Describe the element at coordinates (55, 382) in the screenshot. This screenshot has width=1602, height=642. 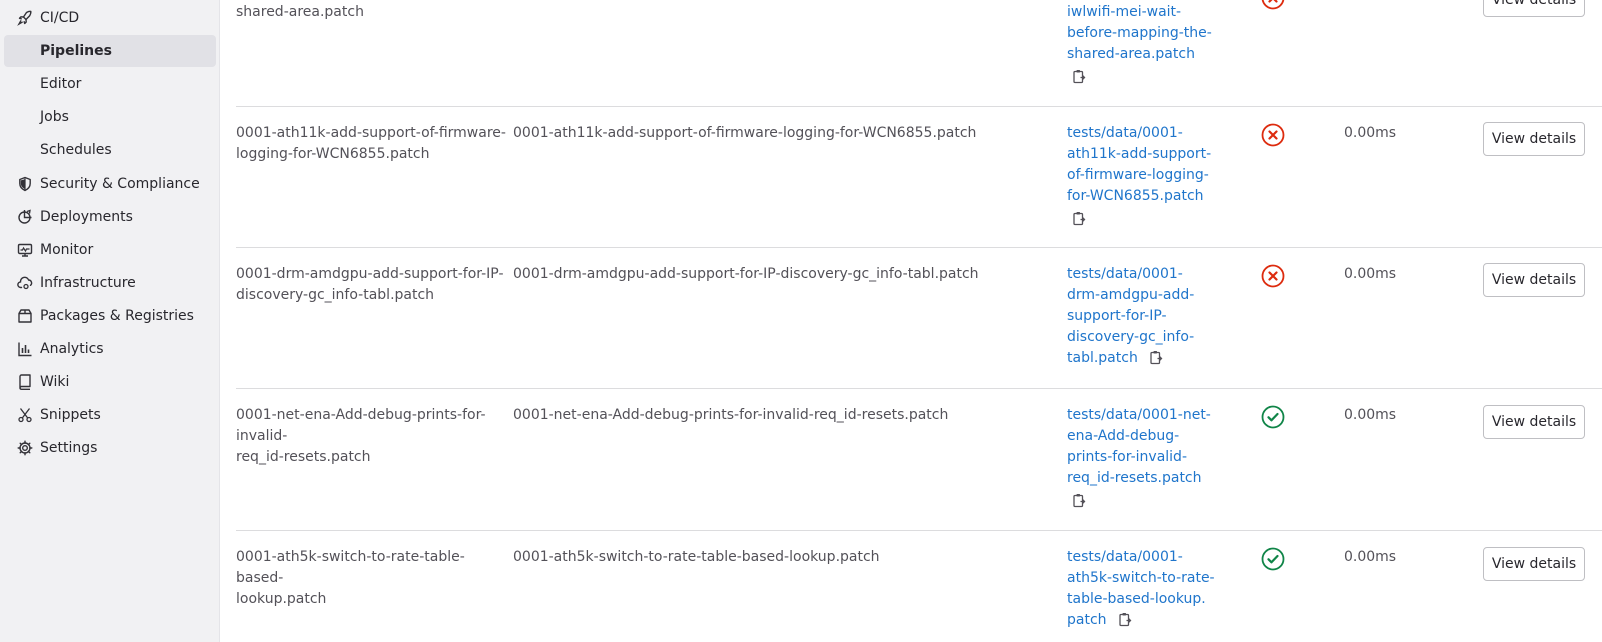
I see `sidebar-item-label: Wiki` at that location.